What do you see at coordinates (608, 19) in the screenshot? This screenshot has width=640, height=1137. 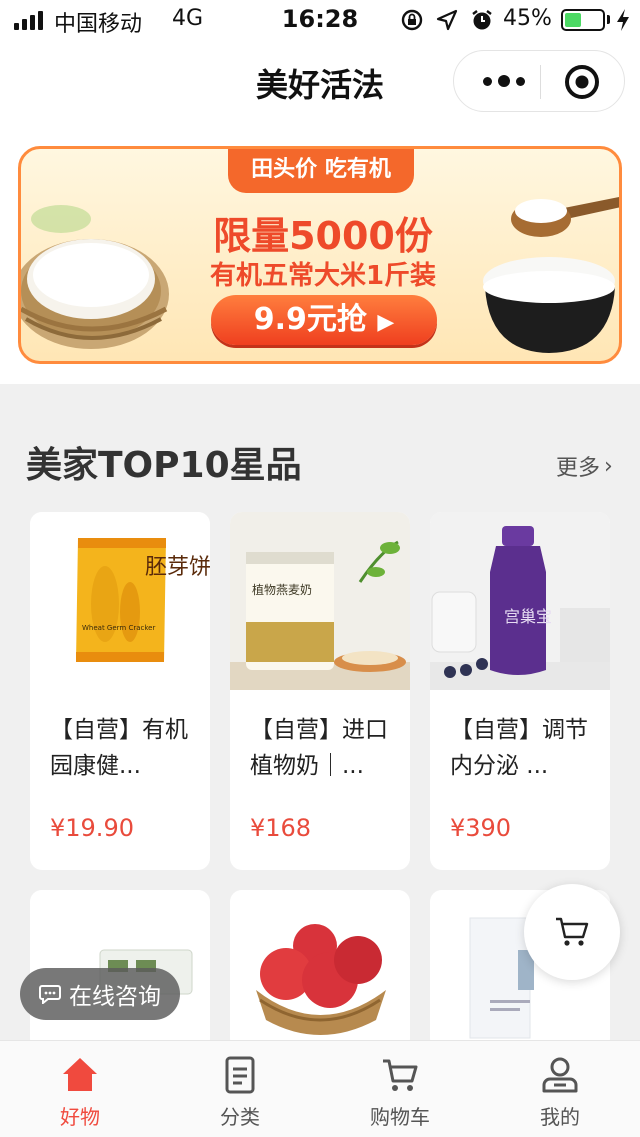 I see `battery-tip` at bounding box center [608, 19].